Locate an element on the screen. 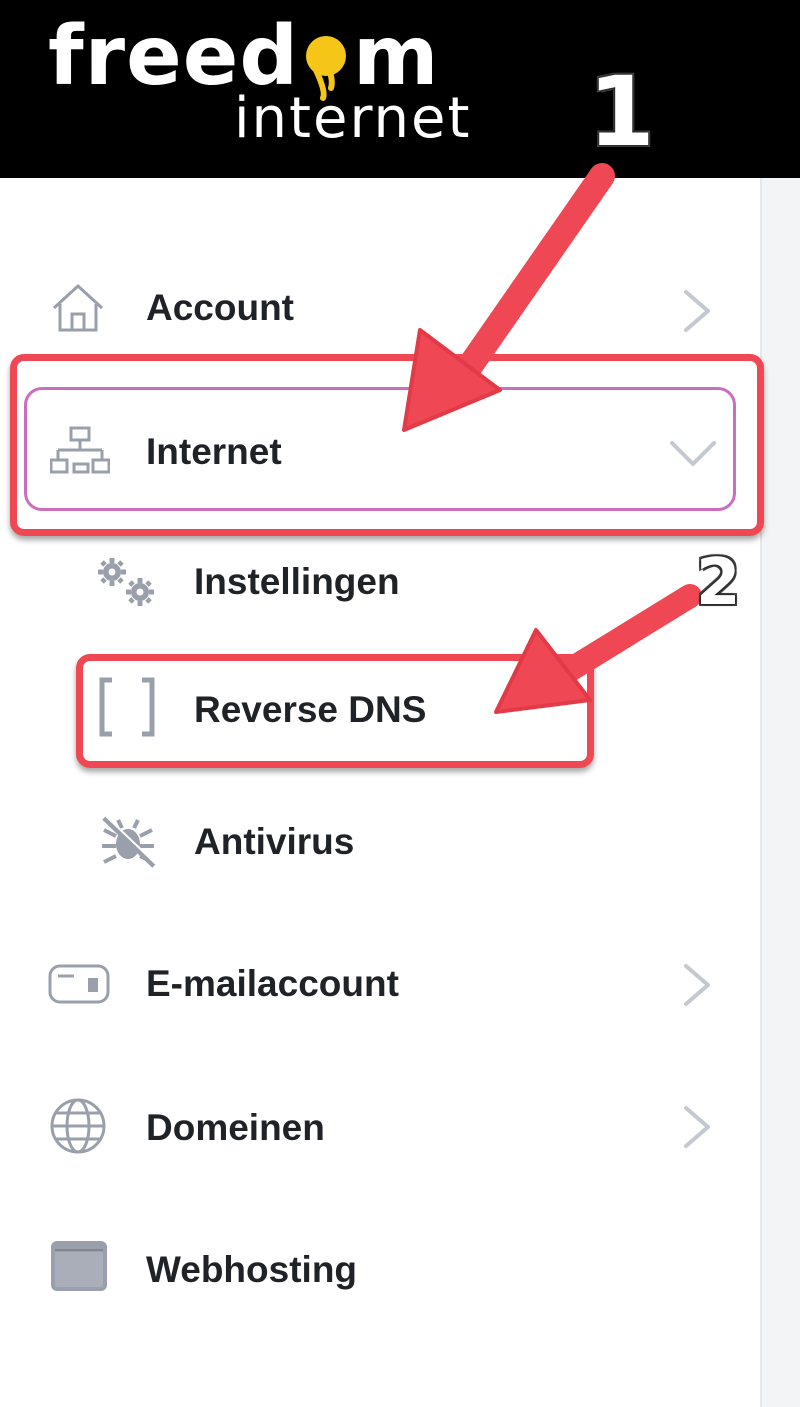 Image resolution: width=800 pixels, height=1407 pixels. step-badge-2: 2 is located at coordinates (718, 583).